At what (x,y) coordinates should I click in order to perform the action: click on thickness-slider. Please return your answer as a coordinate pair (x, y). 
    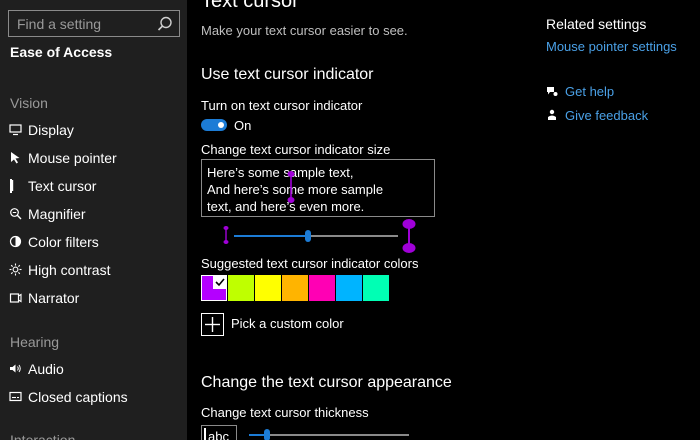
    Looking at the image, I should click on (329, 433).